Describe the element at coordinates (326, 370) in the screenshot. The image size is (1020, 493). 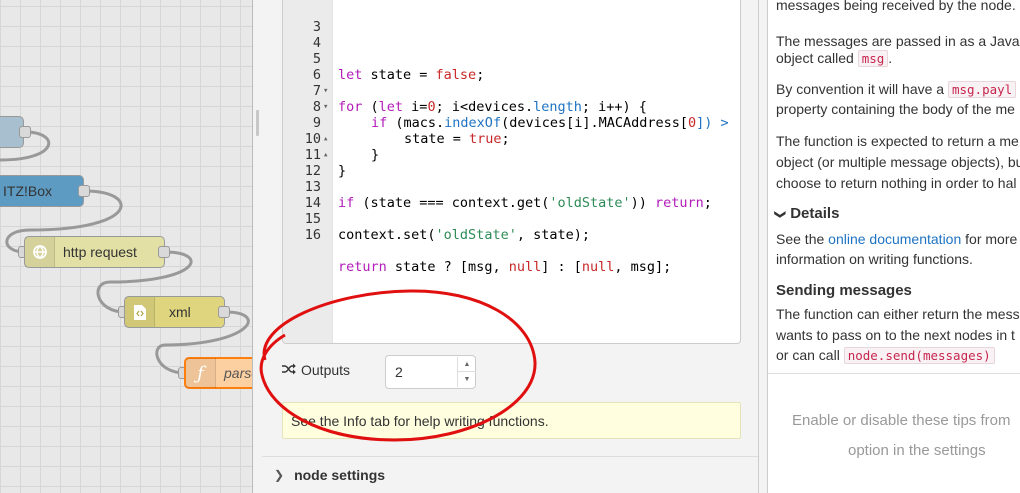
I see `outputs-label-text: Outputs` at that location.